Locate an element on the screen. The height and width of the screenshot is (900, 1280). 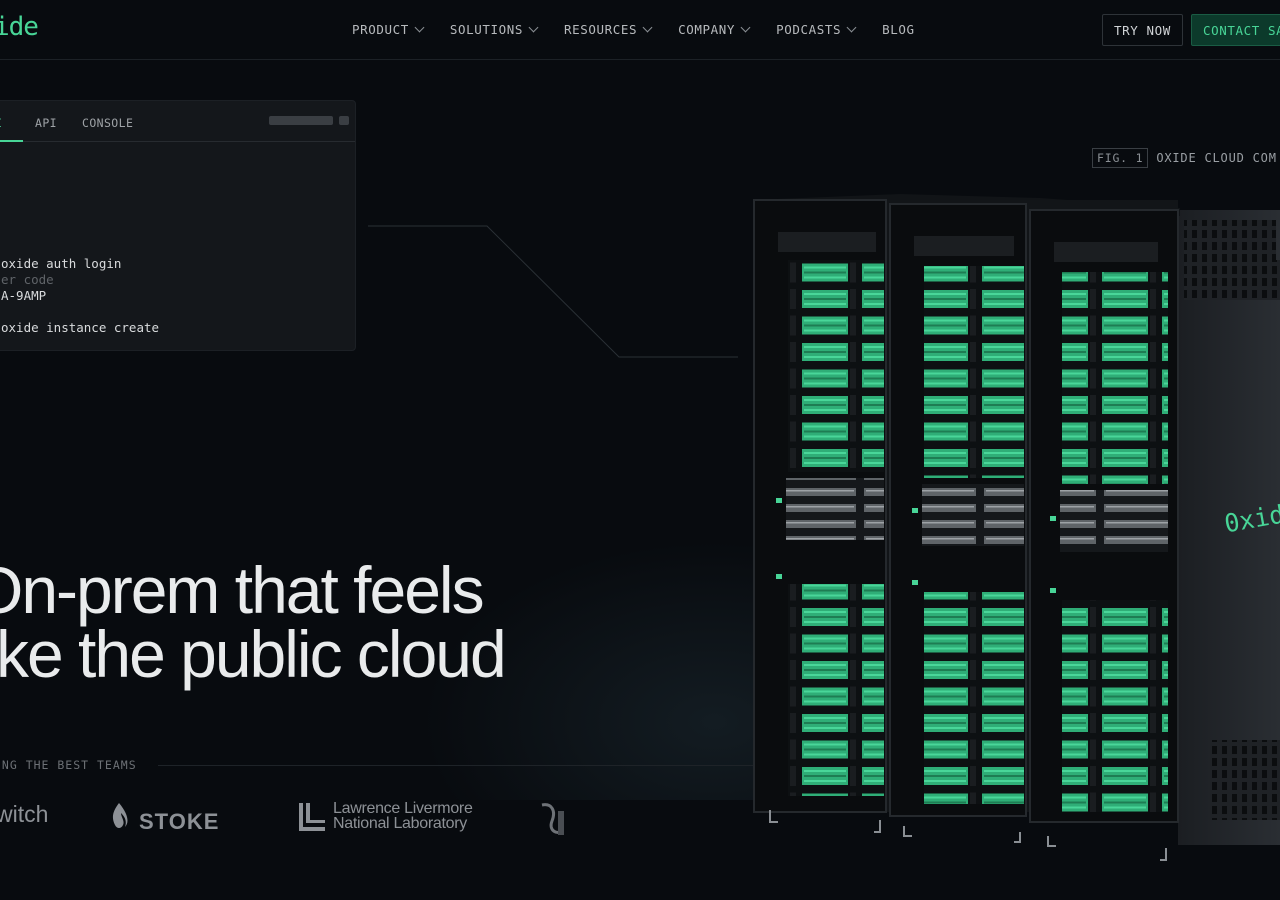
nav-item-label: BLOG is located at coordinates (898, 29).